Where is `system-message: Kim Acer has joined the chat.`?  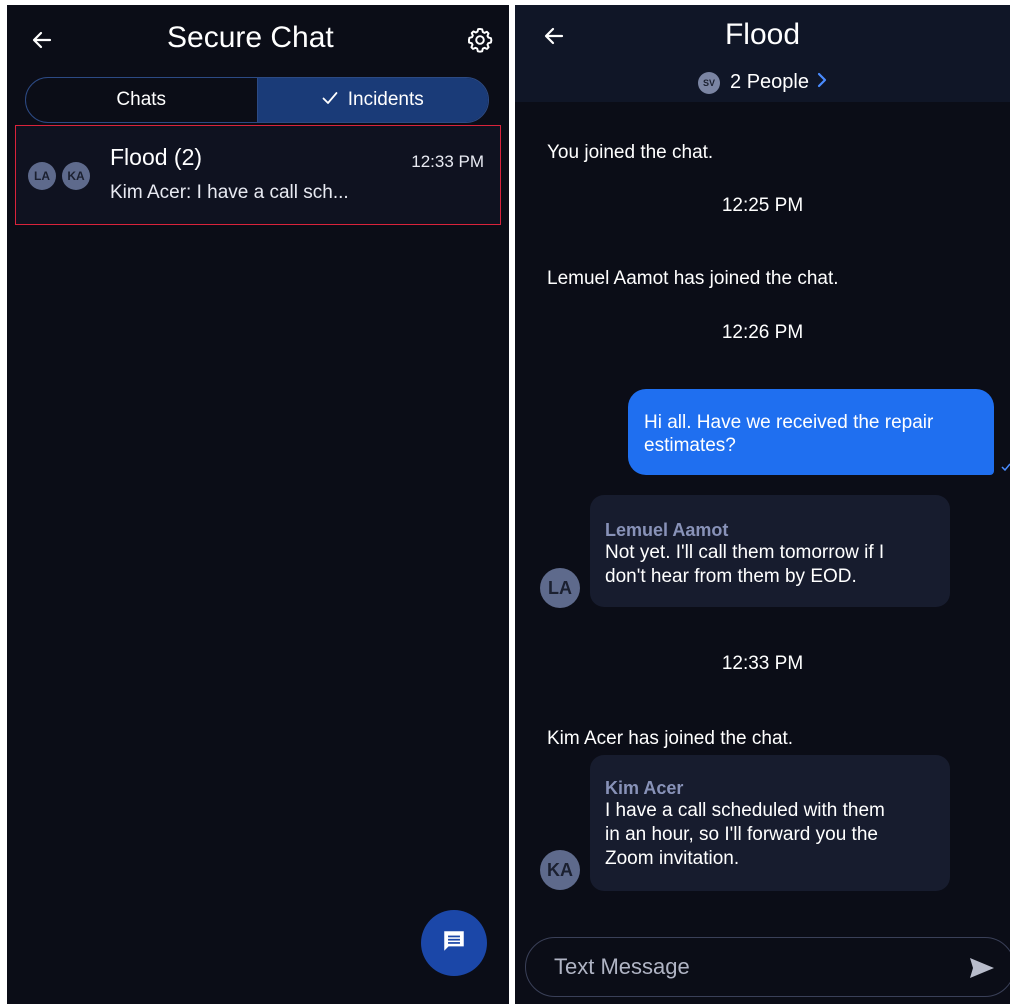
system-message: Kim Acer has joined the chat. is located at coordinates (670, 738).